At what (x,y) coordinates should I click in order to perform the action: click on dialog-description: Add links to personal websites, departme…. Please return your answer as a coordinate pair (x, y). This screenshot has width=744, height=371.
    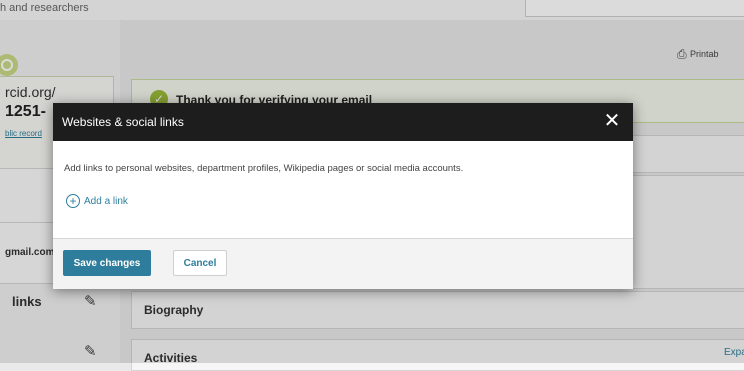
    Looking at the image, I should click on (264, 168).